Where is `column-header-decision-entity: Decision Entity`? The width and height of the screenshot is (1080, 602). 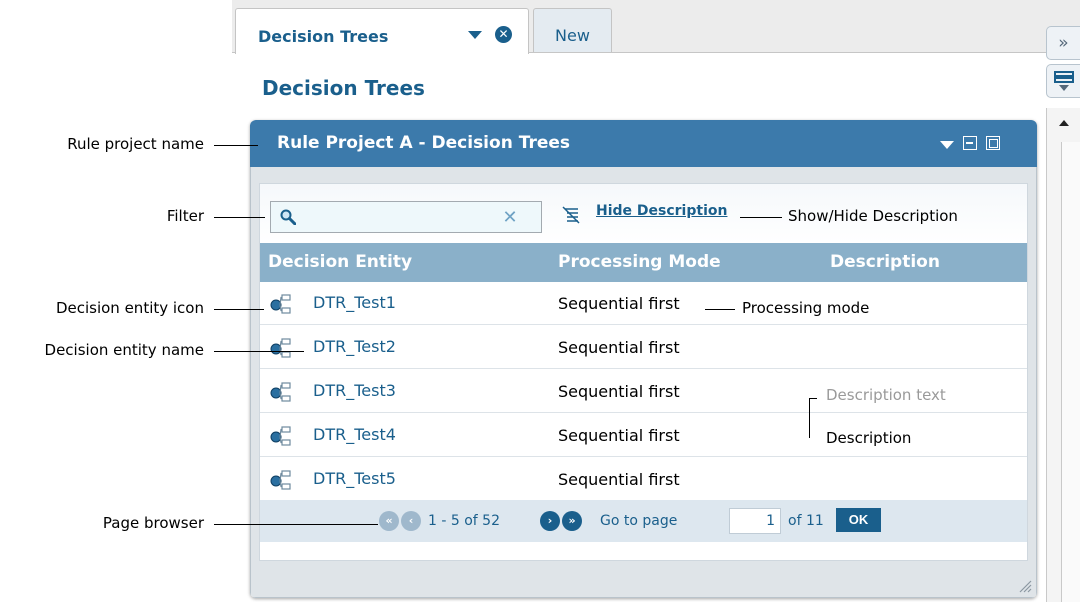 column-header-decision-entity: Decision Entity is located at coordinates (340, 262).